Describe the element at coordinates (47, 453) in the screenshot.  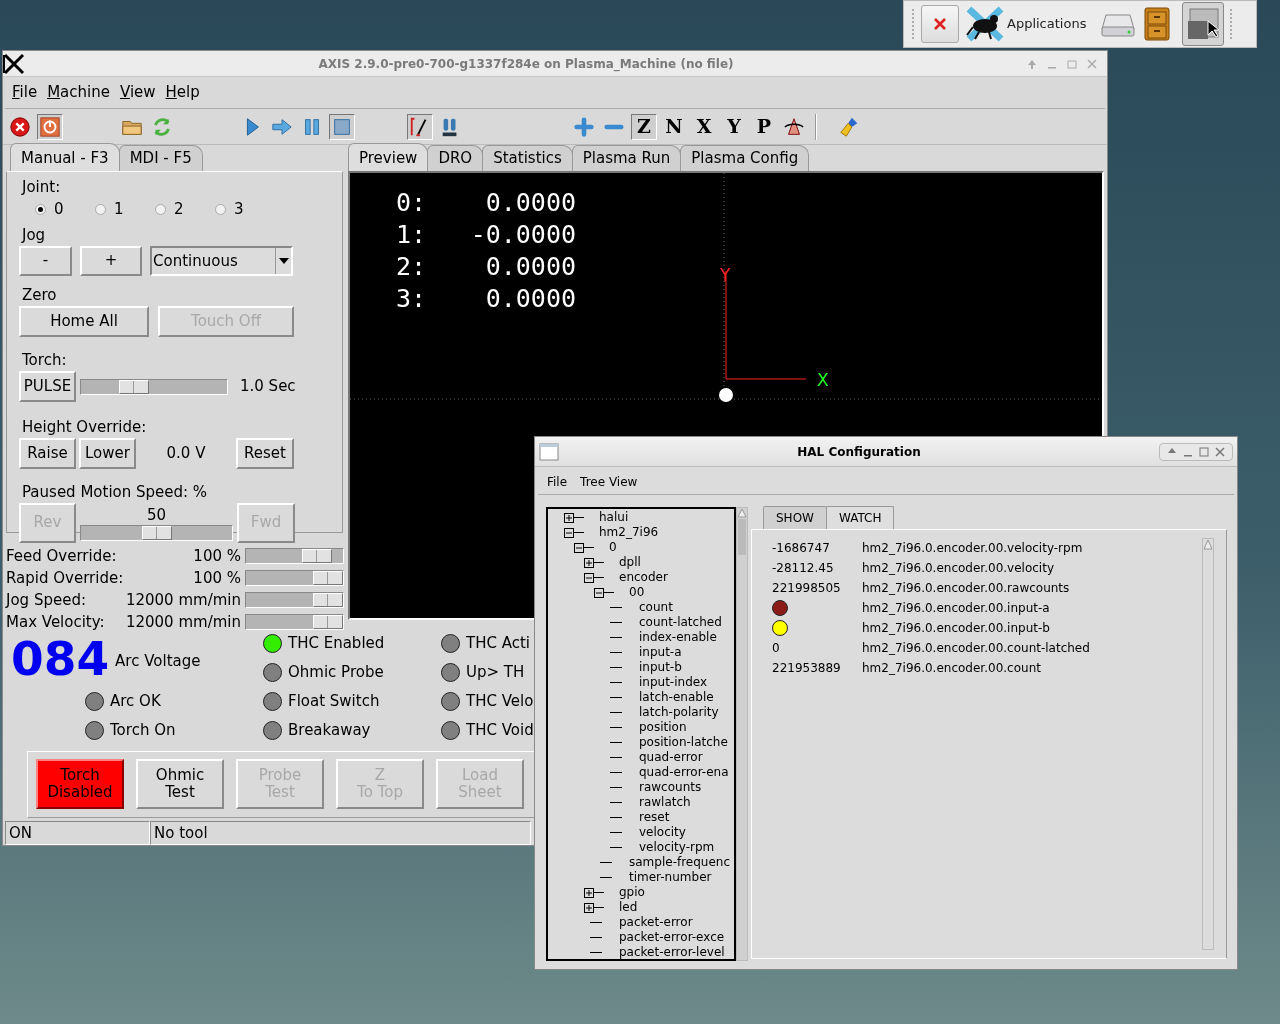
I see `raise-button: Raise` at that location.